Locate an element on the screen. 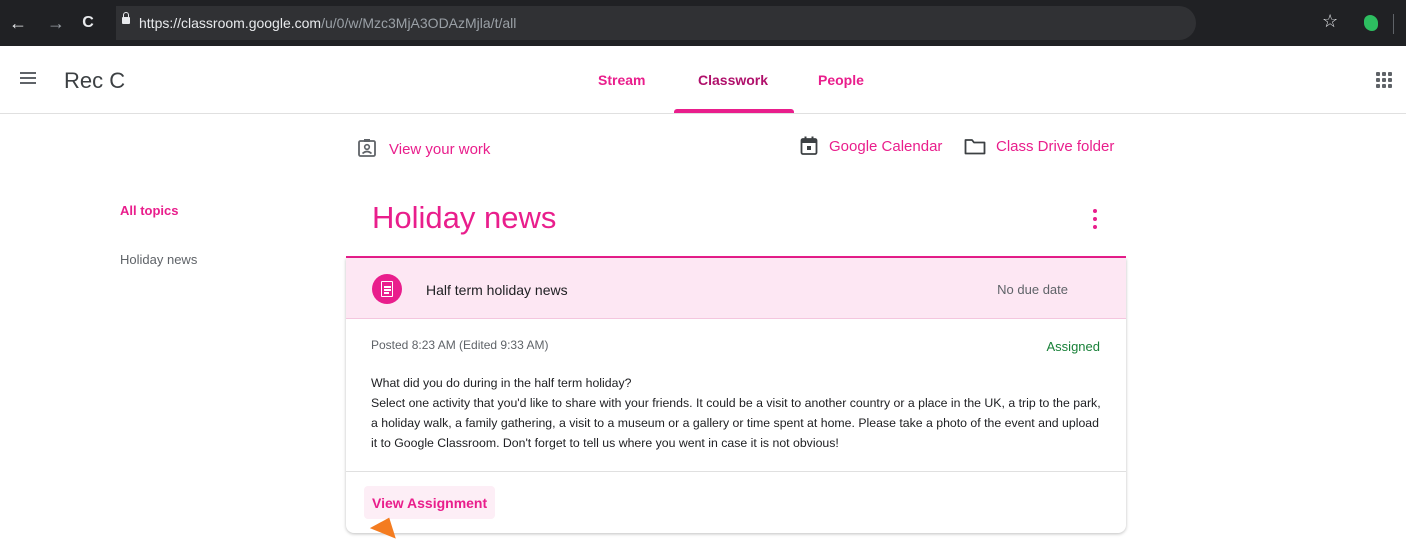 The image size is (1406, 539). menu-icon is located at coordinates (28, 78).